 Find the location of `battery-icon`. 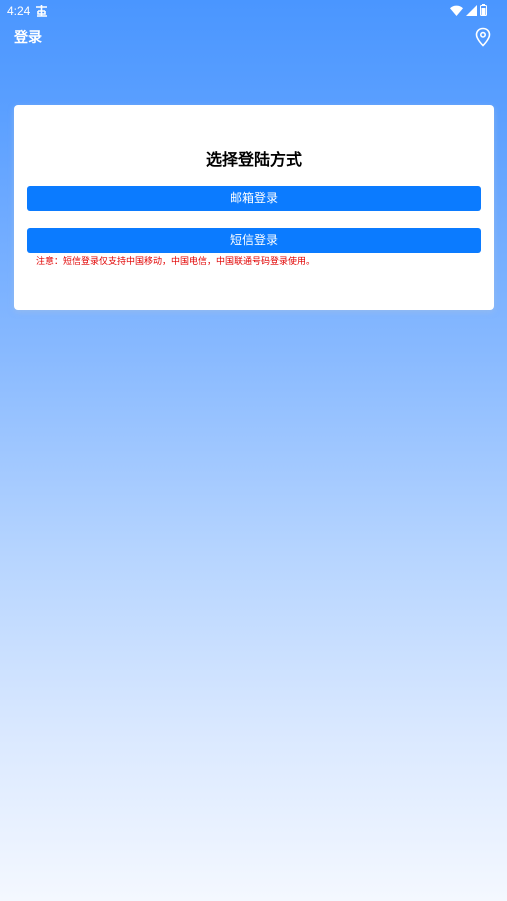

battery-icon is located at coordinates (483, 10).